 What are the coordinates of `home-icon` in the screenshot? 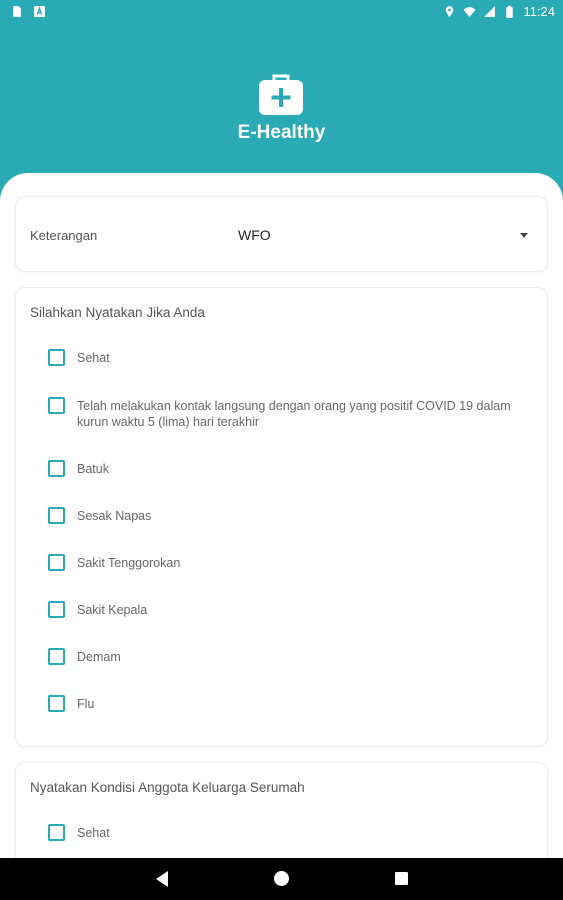 It's located at (281, 878).